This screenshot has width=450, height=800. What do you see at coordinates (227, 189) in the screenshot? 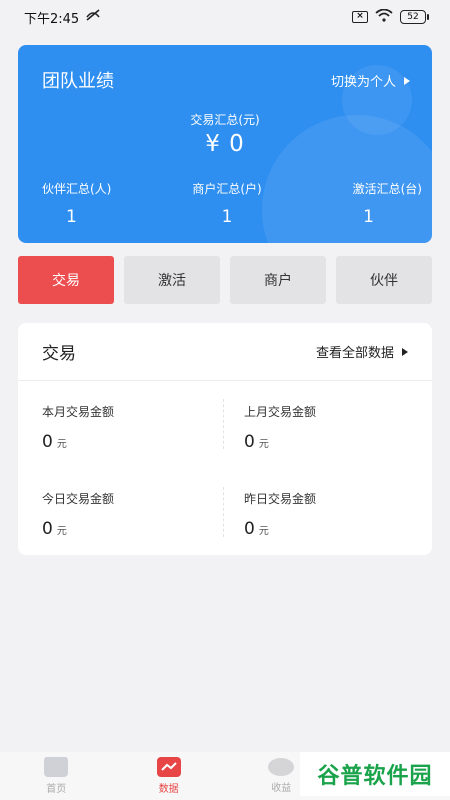
I see `merchant-summary-label: 商户汇总(户)` at bounding box center [227, 189].